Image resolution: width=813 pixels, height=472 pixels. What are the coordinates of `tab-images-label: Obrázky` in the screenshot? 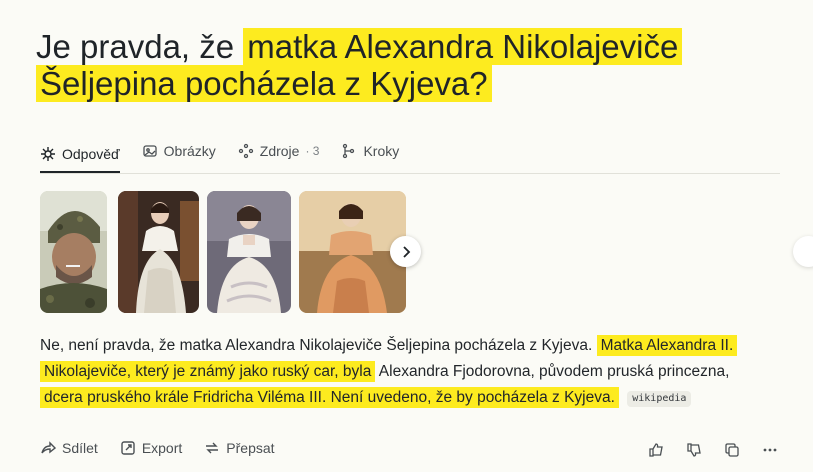 It's located at (189, 151).